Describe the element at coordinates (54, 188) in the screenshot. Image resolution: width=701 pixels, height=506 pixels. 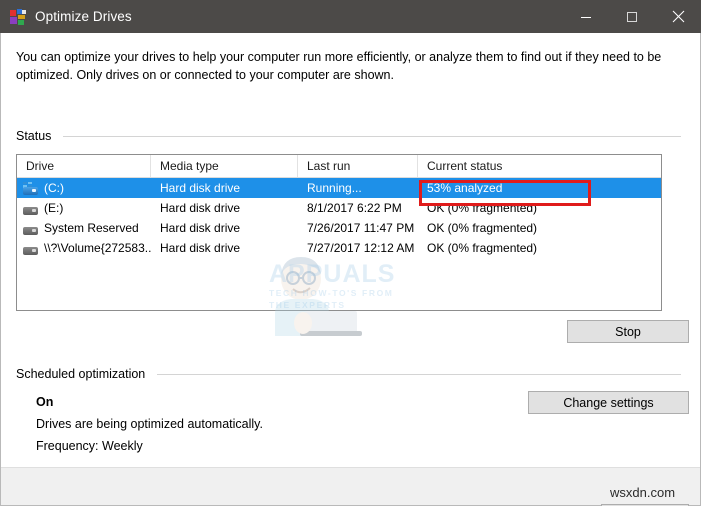
I see `cell-drive-label: (C:)` at that location.